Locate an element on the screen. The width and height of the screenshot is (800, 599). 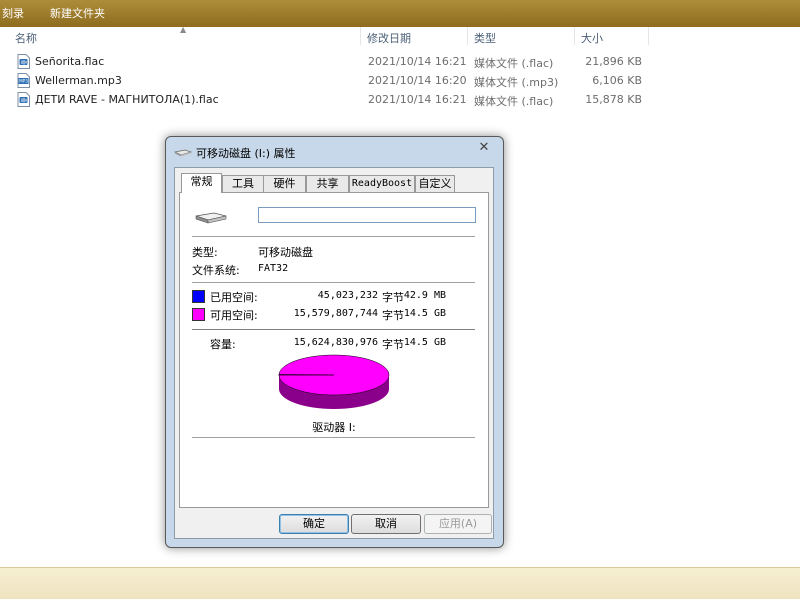
usb-drive-icon is located at coordinates (183, 153).